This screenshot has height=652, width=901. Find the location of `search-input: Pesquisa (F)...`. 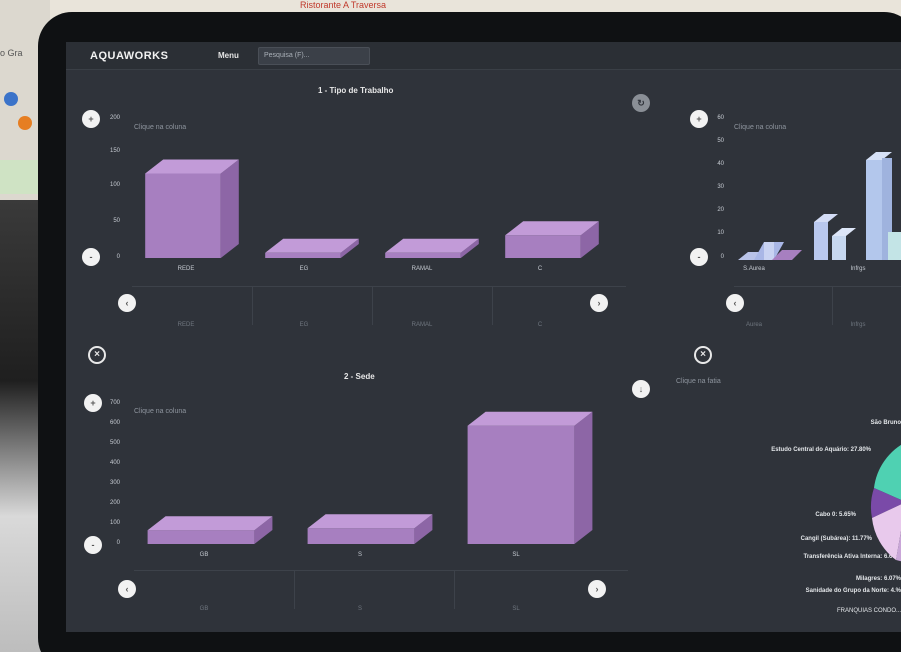

search-input: Pesquisa (F)... is located at coordinates (314, 56).